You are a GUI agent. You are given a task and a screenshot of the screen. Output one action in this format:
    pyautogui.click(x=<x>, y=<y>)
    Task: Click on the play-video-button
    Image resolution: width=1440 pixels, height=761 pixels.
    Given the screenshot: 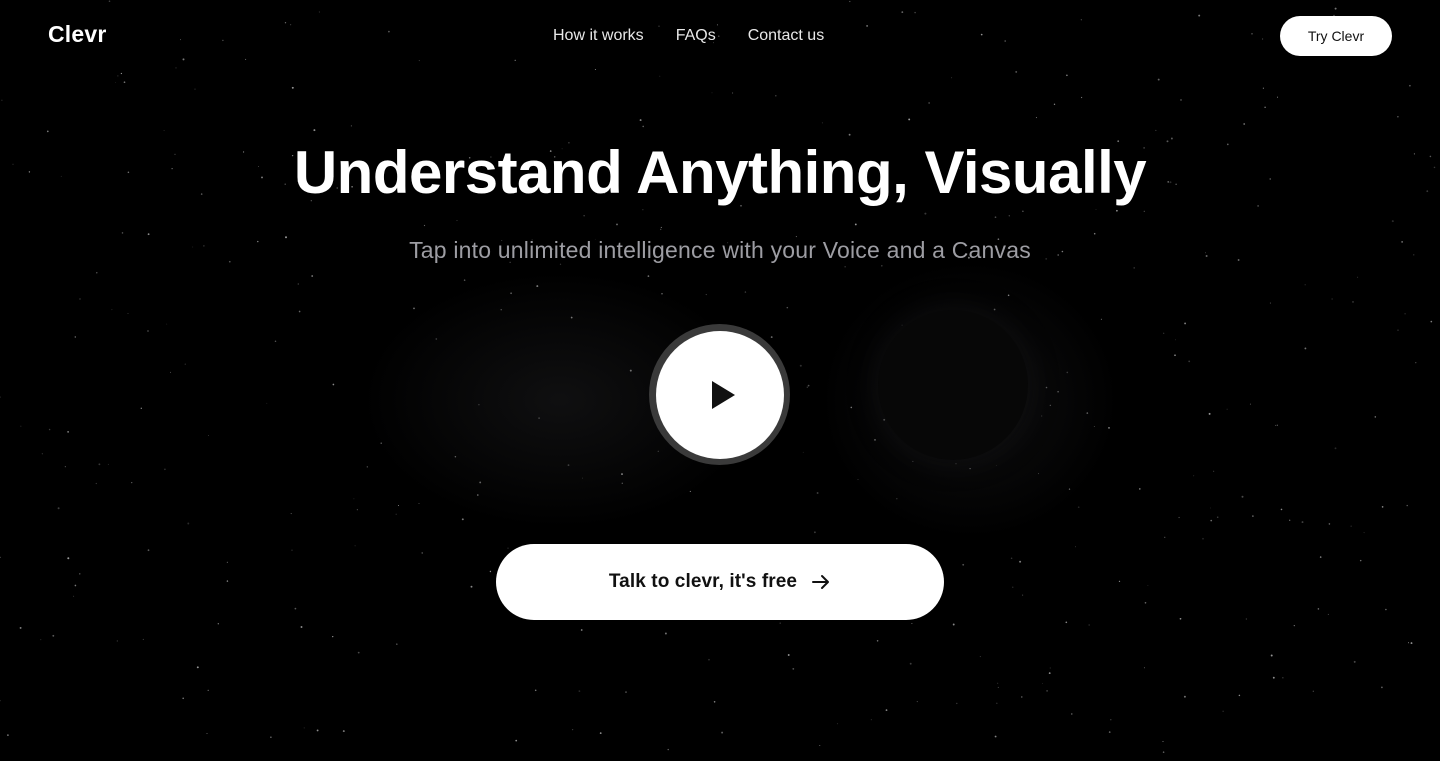 What is the action you would take?
    pyautogui.click(x=719, y=394)
    